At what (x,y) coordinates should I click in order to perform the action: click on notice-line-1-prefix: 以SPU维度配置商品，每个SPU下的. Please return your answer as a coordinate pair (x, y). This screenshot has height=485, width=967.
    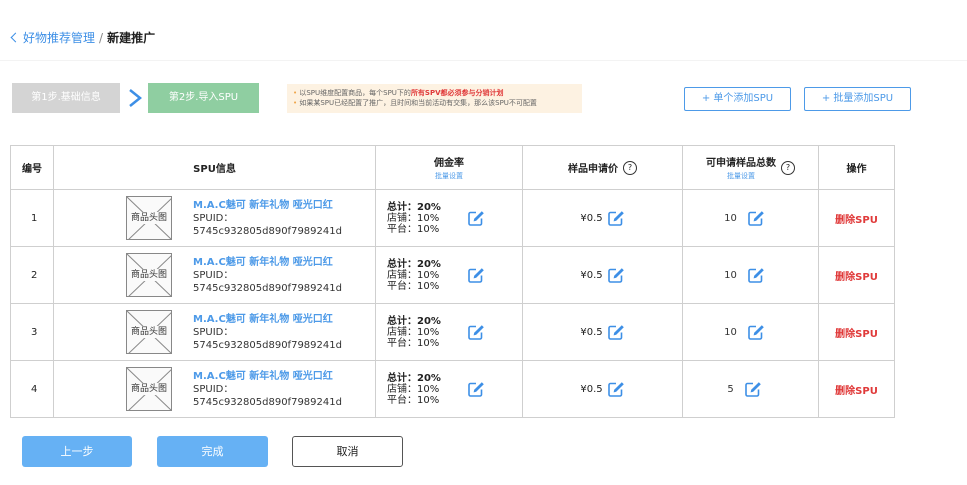
    Looking at the image, I should click on (355, 93).